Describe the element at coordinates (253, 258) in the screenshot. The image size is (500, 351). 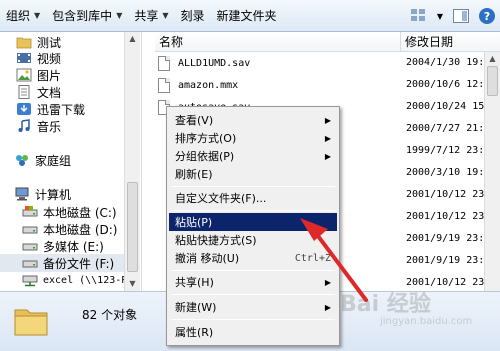
I see `menu-item-undo-move: 撤消 移动(U) Ctrl+Z` at that location.